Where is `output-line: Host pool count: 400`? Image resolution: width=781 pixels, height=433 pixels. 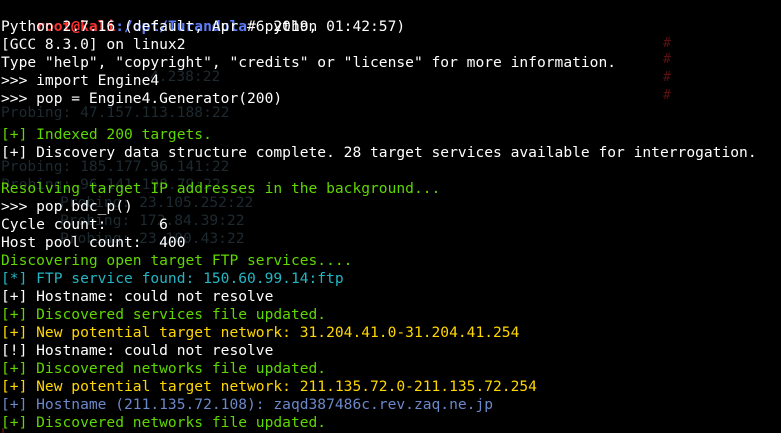
output-line: Host pool count: 400 is located at coordinates (93, 242).